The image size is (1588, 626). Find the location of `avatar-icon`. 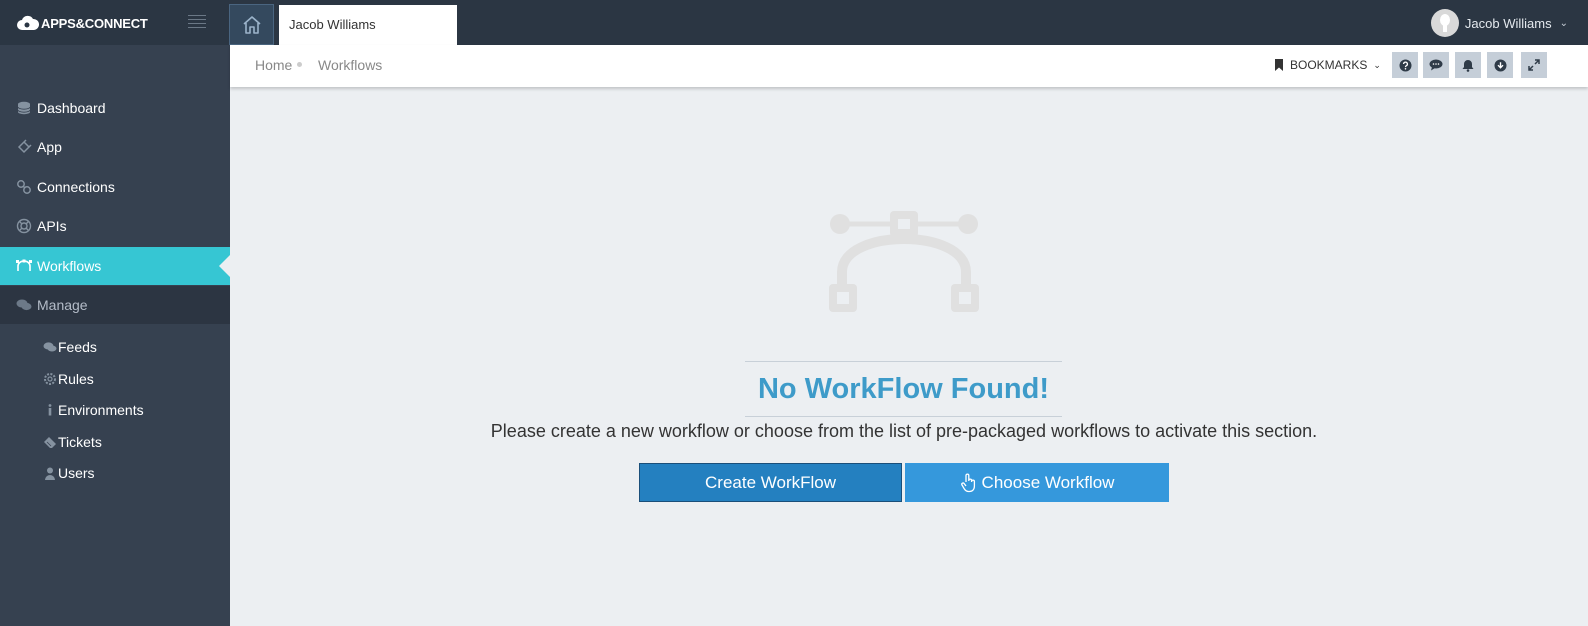

avatar-icon is located at coordinates (1444, 23).